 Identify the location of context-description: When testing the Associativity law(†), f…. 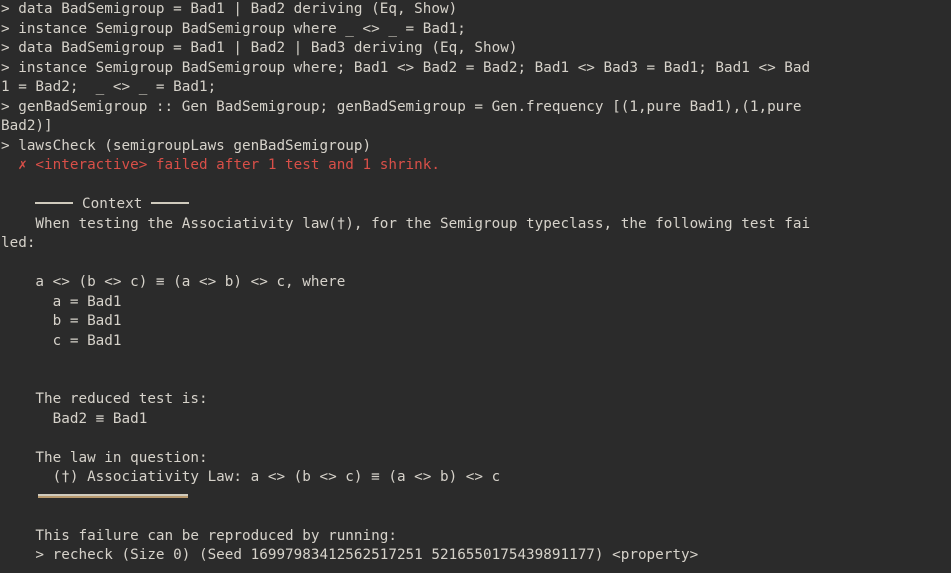
(406, 223).